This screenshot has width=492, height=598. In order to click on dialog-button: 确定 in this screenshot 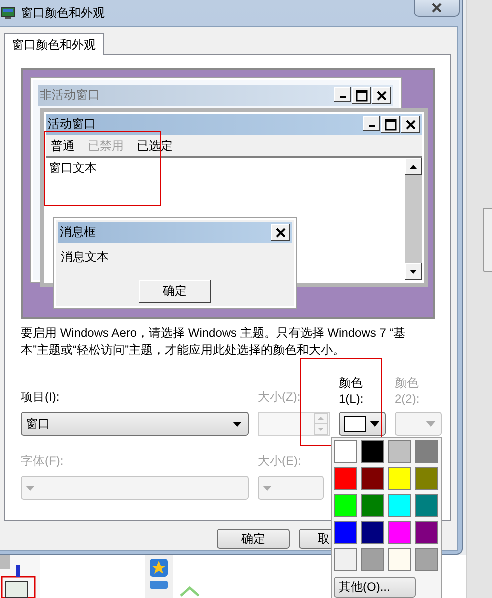, I will do `click(253, 539)`.